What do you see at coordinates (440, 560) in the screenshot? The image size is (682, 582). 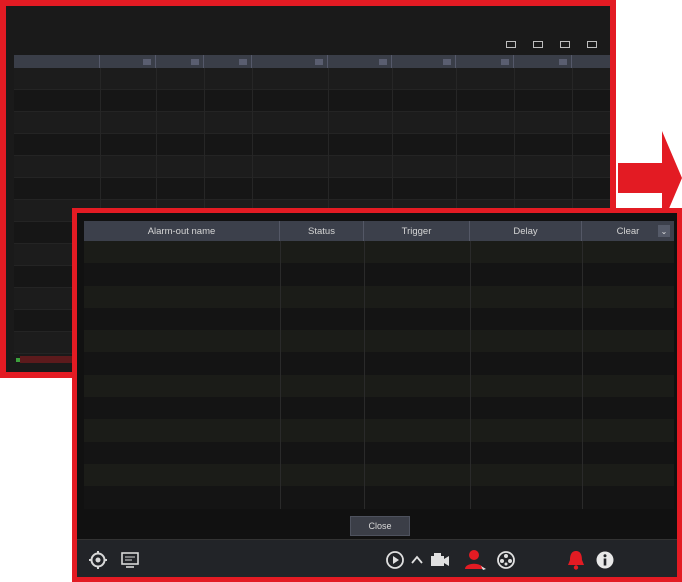 I see `camera-icon` at bounding box center [440, 560].